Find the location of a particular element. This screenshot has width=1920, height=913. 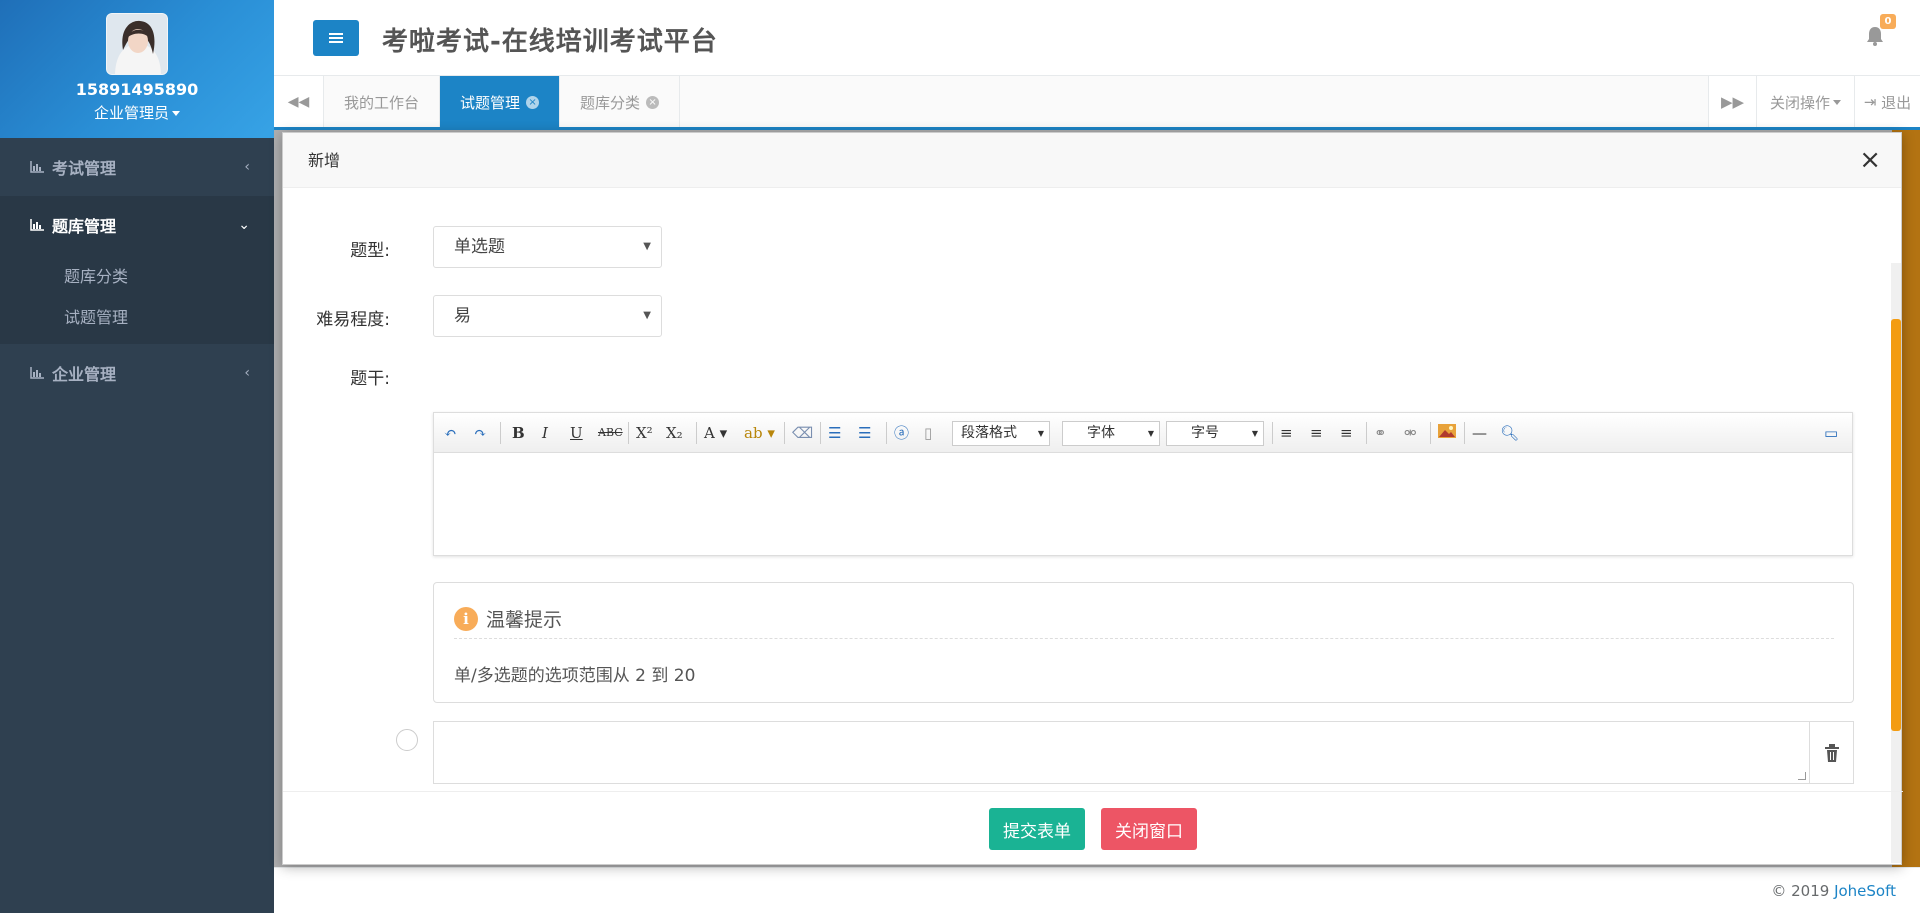

close-operations-label: 关闭操作 is located at coordinates (1799, 102).